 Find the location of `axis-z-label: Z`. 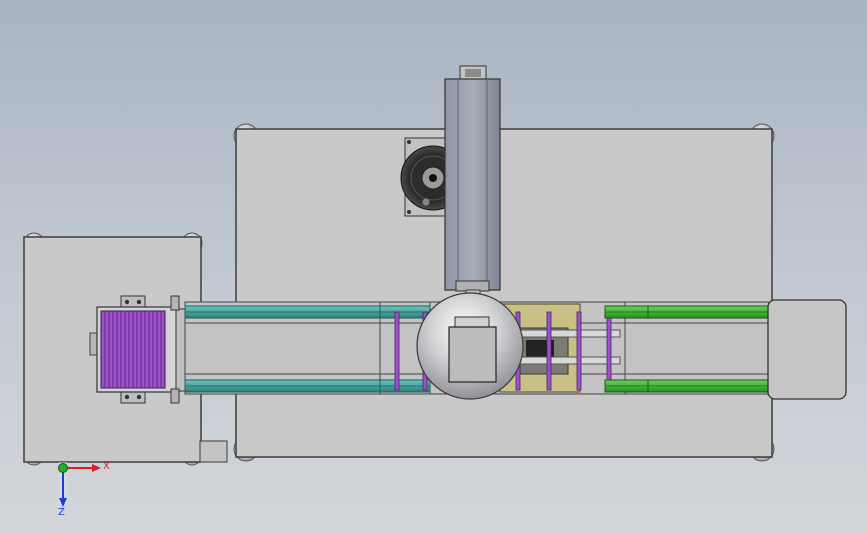

axis-z-label: Z is located at coordinates (61, 512).